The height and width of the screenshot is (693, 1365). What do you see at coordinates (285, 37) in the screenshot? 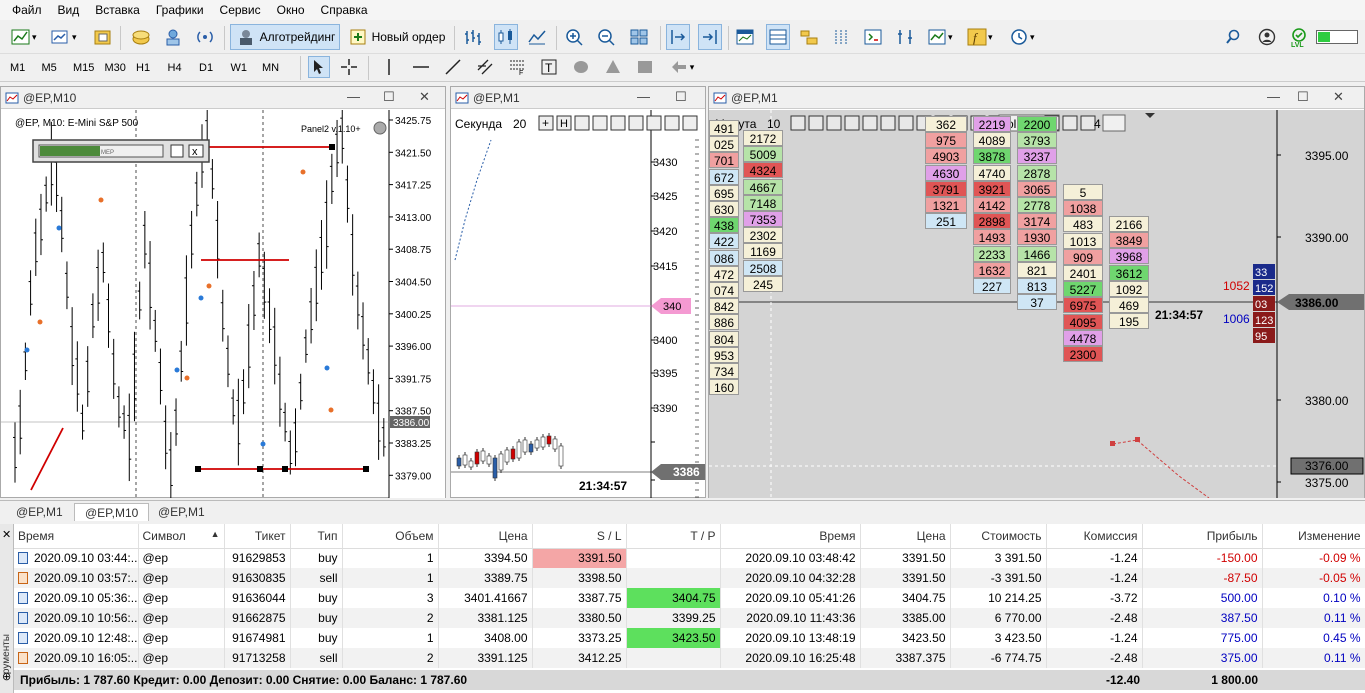
I see `algo-trading-button: Алготрейдинг` at bounding box center [285, 37].